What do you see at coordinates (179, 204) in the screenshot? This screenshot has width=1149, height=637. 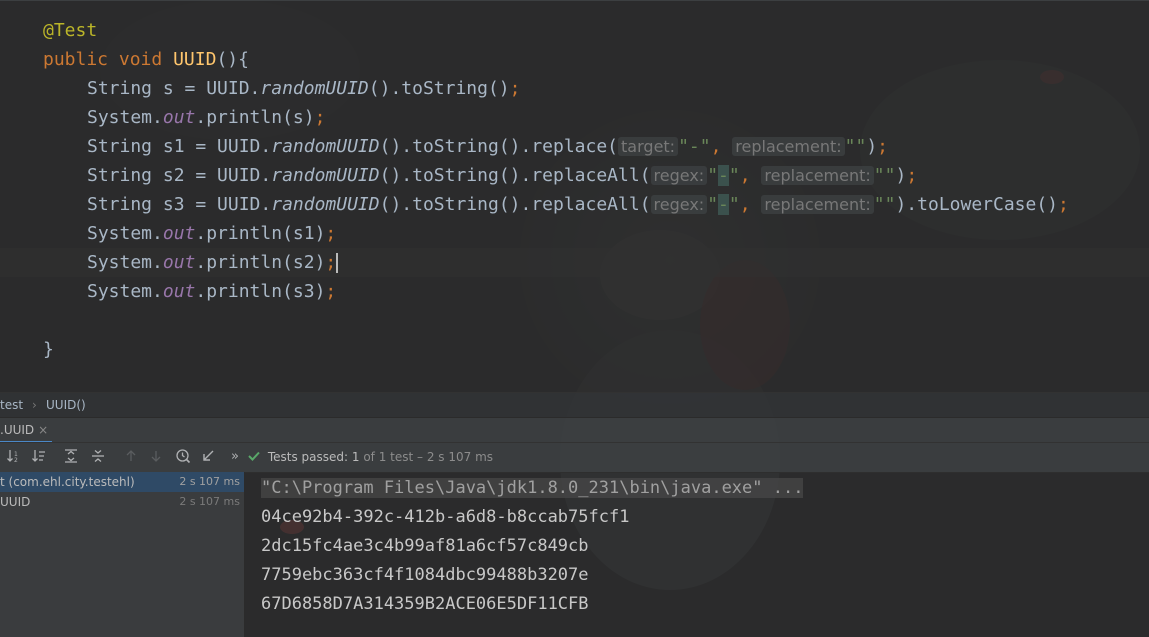 I see `code-text: String s3 = UUID.` at bounding box center [179, 204].